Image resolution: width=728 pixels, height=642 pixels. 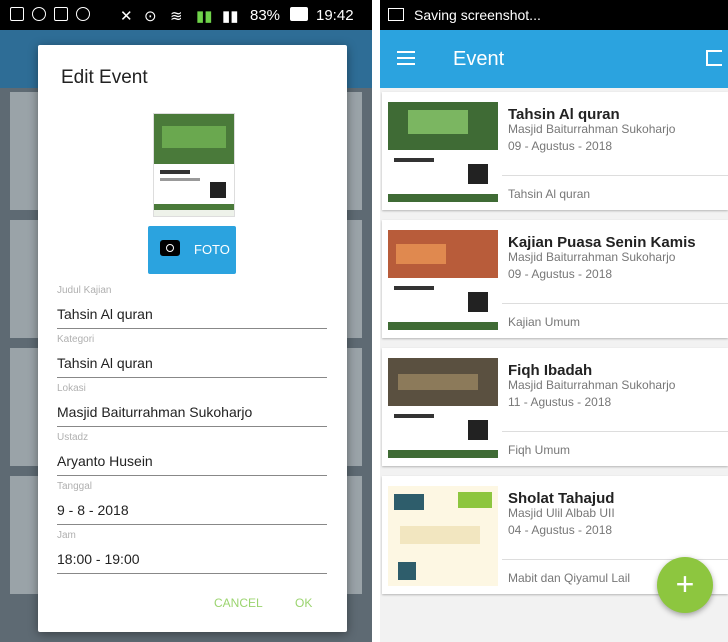 What do you see at coordinates (75, 486) in the screenshot?
I see `field-label: Tanggal` at bounding box center [75, 486].